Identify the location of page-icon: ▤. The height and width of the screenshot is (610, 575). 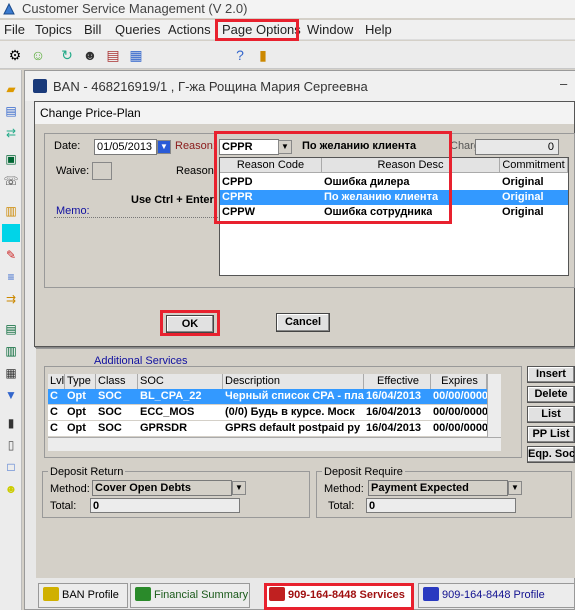
(11, 329).